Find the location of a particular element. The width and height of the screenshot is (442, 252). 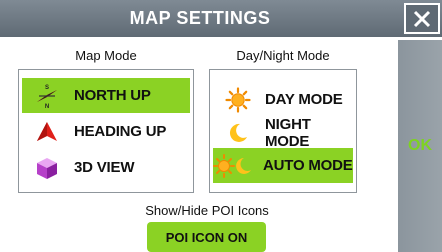

option-label: 3D VIEW is located at coordinates (104, 167).